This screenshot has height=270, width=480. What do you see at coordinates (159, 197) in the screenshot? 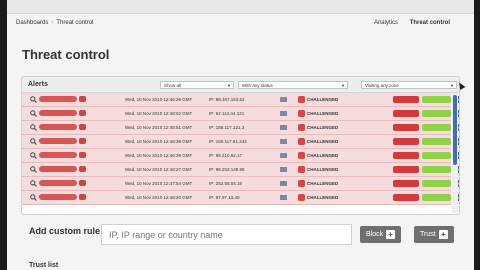
I see `alert-datetime: Wed, 10 Nov 2010 12:48:20 GMT` at bounding box center [159, 197].